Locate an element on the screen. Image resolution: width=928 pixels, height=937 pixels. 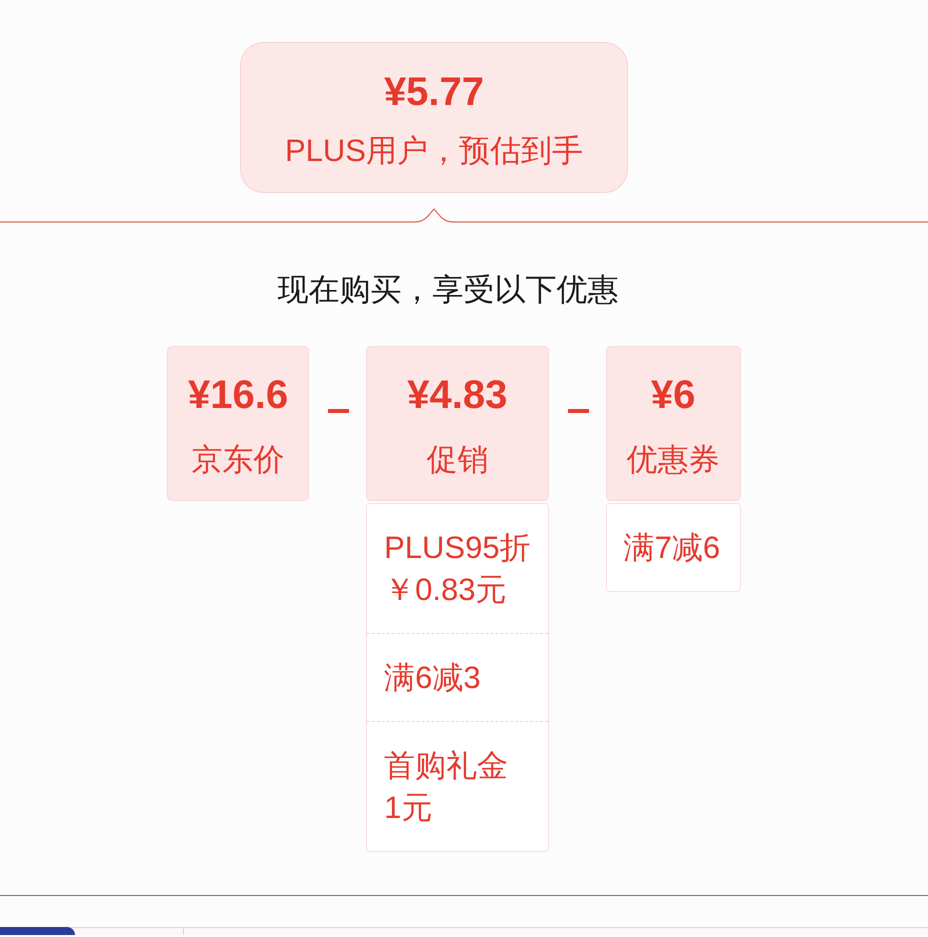
discount-name: 满6减3 is located at coordinates (432, 678).